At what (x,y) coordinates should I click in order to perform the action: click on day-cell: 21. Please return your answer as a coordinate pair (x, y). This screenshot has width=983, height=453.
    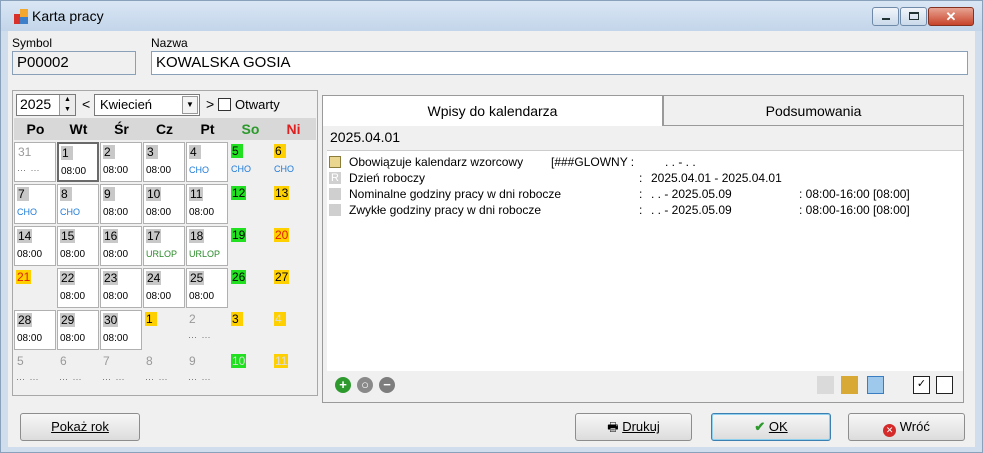
    Looking at the image, I should click on (35, 288).